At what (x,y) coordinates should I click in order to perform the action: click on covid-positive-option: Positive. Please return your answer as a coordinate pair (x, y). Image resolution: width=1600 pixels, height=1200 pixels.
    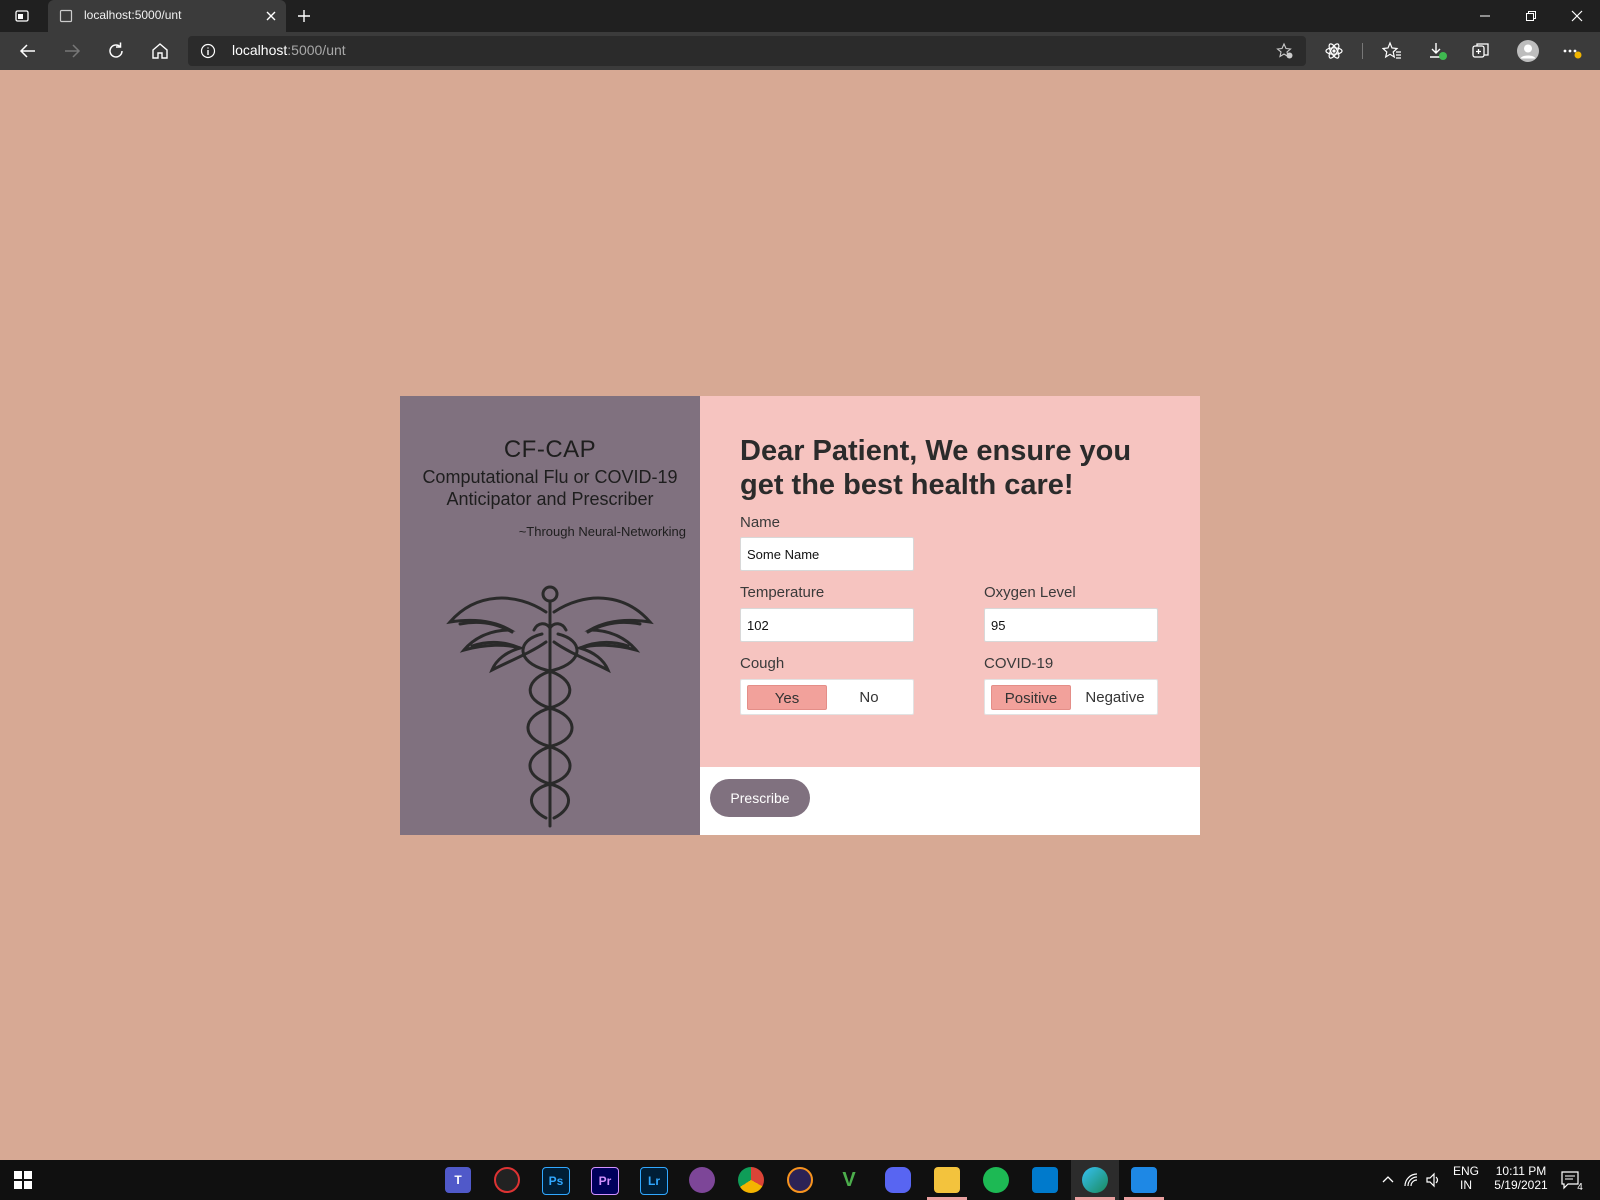
    Looking at the image, I should click on (1031, 697).